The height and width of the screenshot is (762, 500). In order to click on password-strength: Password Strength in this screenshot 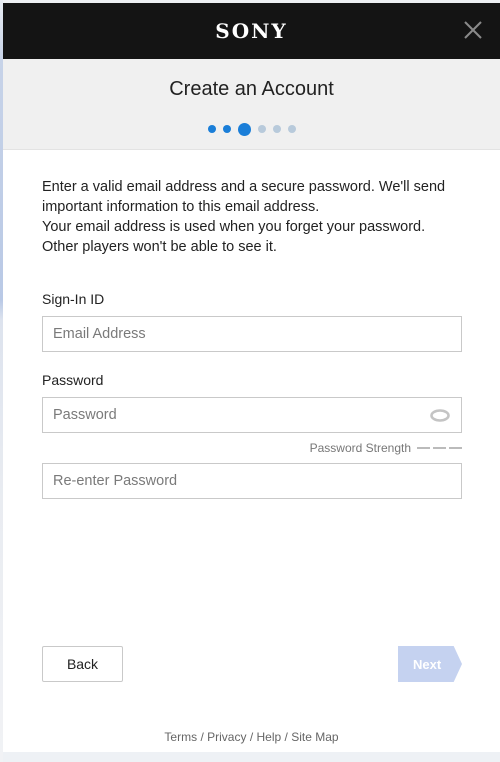, I will do `click(252, 448)`.